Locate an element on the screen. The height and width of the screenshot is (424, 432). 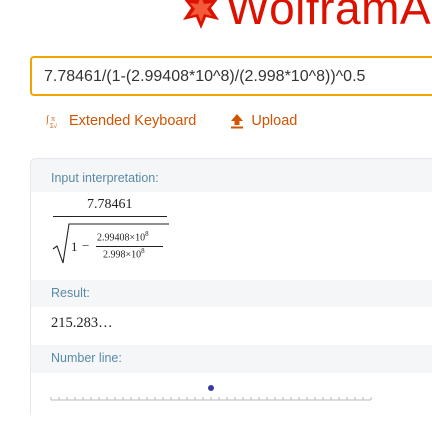
upload-label: Upload is located at coordinates (274, 121).